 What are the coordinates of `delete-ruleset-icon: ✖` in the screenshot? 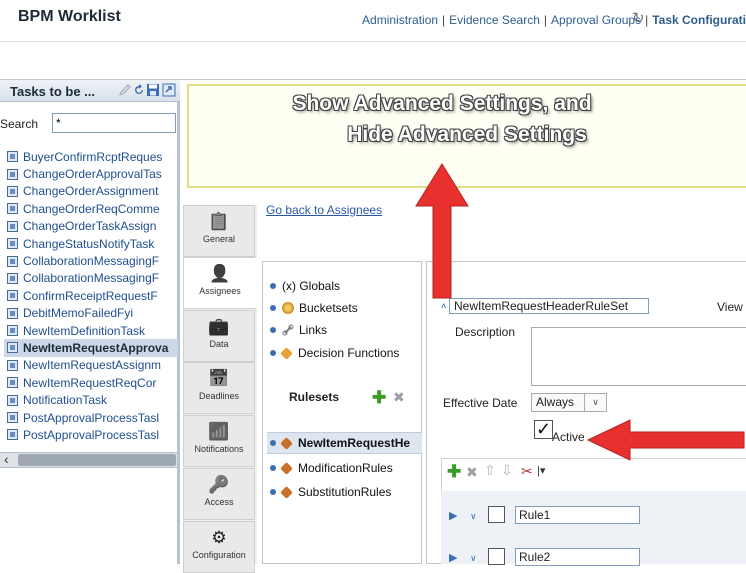 It's located at (399, 397).